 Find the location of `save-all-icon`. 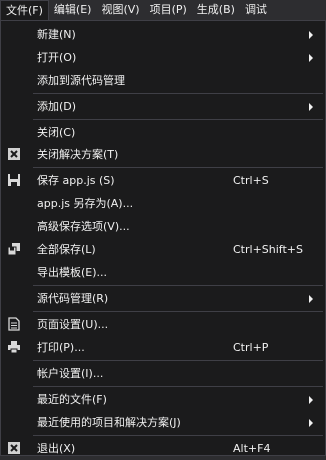

save-all-icon is located at coordinates (13, 249).